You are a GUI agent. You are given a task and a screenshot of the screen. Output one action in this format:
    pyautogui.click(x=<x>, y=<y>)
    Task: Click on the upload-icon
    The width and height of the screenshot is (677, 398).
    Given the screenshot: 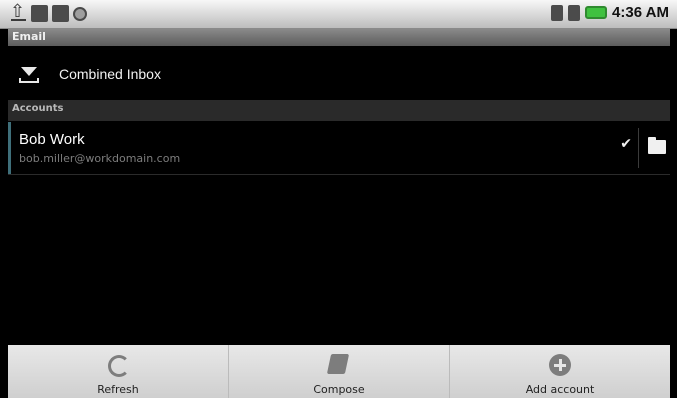 What is the action you would take?
    pyautogui.click(x=18, y=11)
    